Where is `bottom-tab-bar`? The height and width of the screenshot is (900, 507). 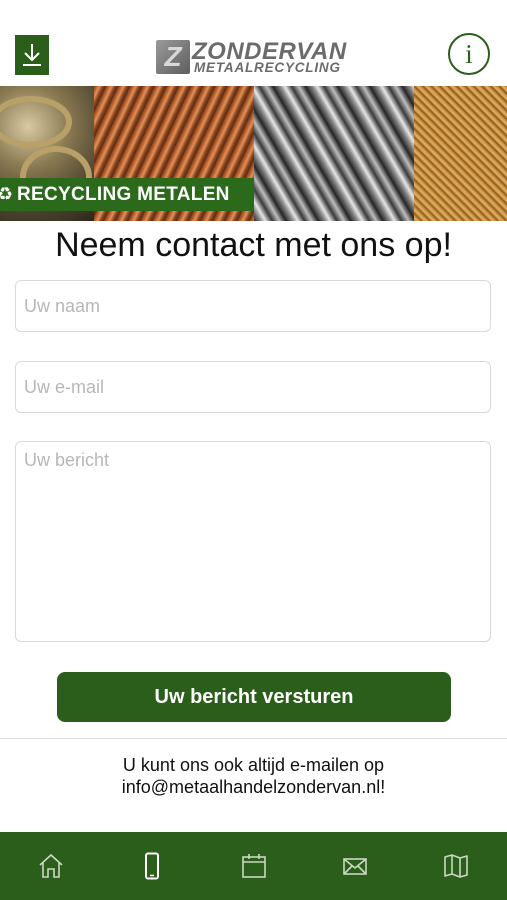 bottom-tab-bar is located at coordinates (253, 866).